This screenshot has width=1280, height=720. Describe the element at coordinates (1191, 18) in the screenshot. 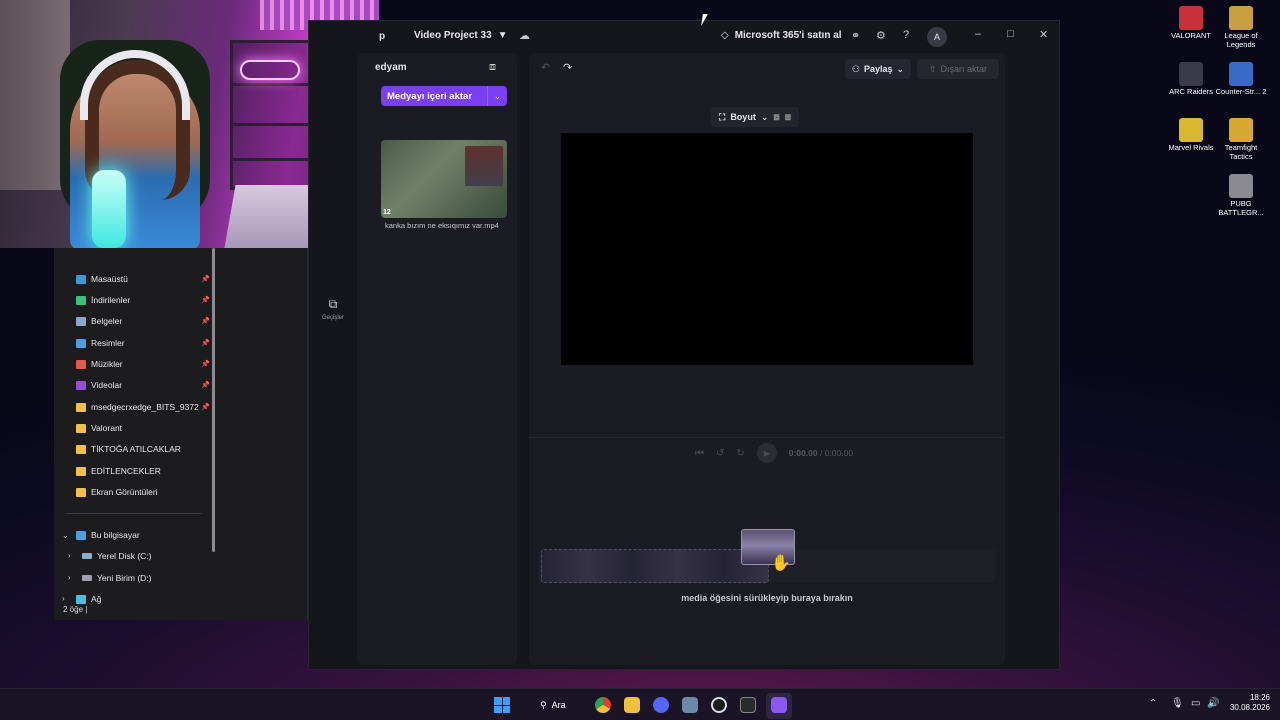

I see `valorant-icon` at that location.